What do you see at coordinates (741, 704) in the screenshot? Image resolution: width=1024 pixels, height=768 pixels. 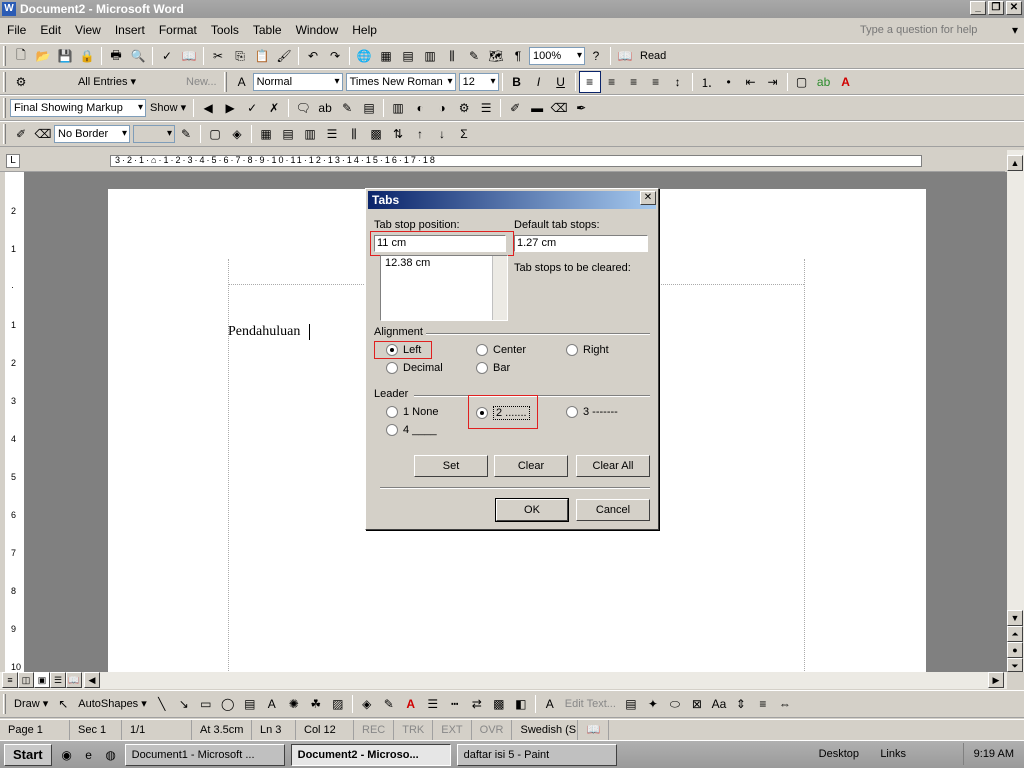 I see `vertical-text-icon: ⇕` at bounding box center [741, 704].